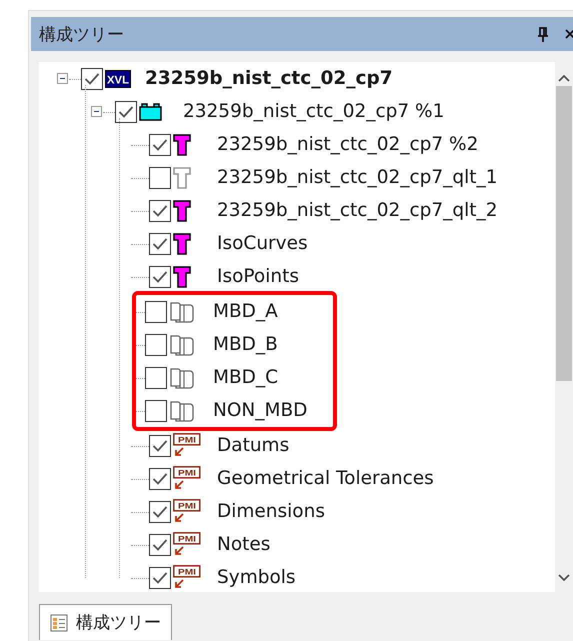  What do you see at coordinates (269, 78) in the screenshot?
I see `tree-item-label: 23259b_nist_ctc_02_cp7` at bounding box center [269, 78].